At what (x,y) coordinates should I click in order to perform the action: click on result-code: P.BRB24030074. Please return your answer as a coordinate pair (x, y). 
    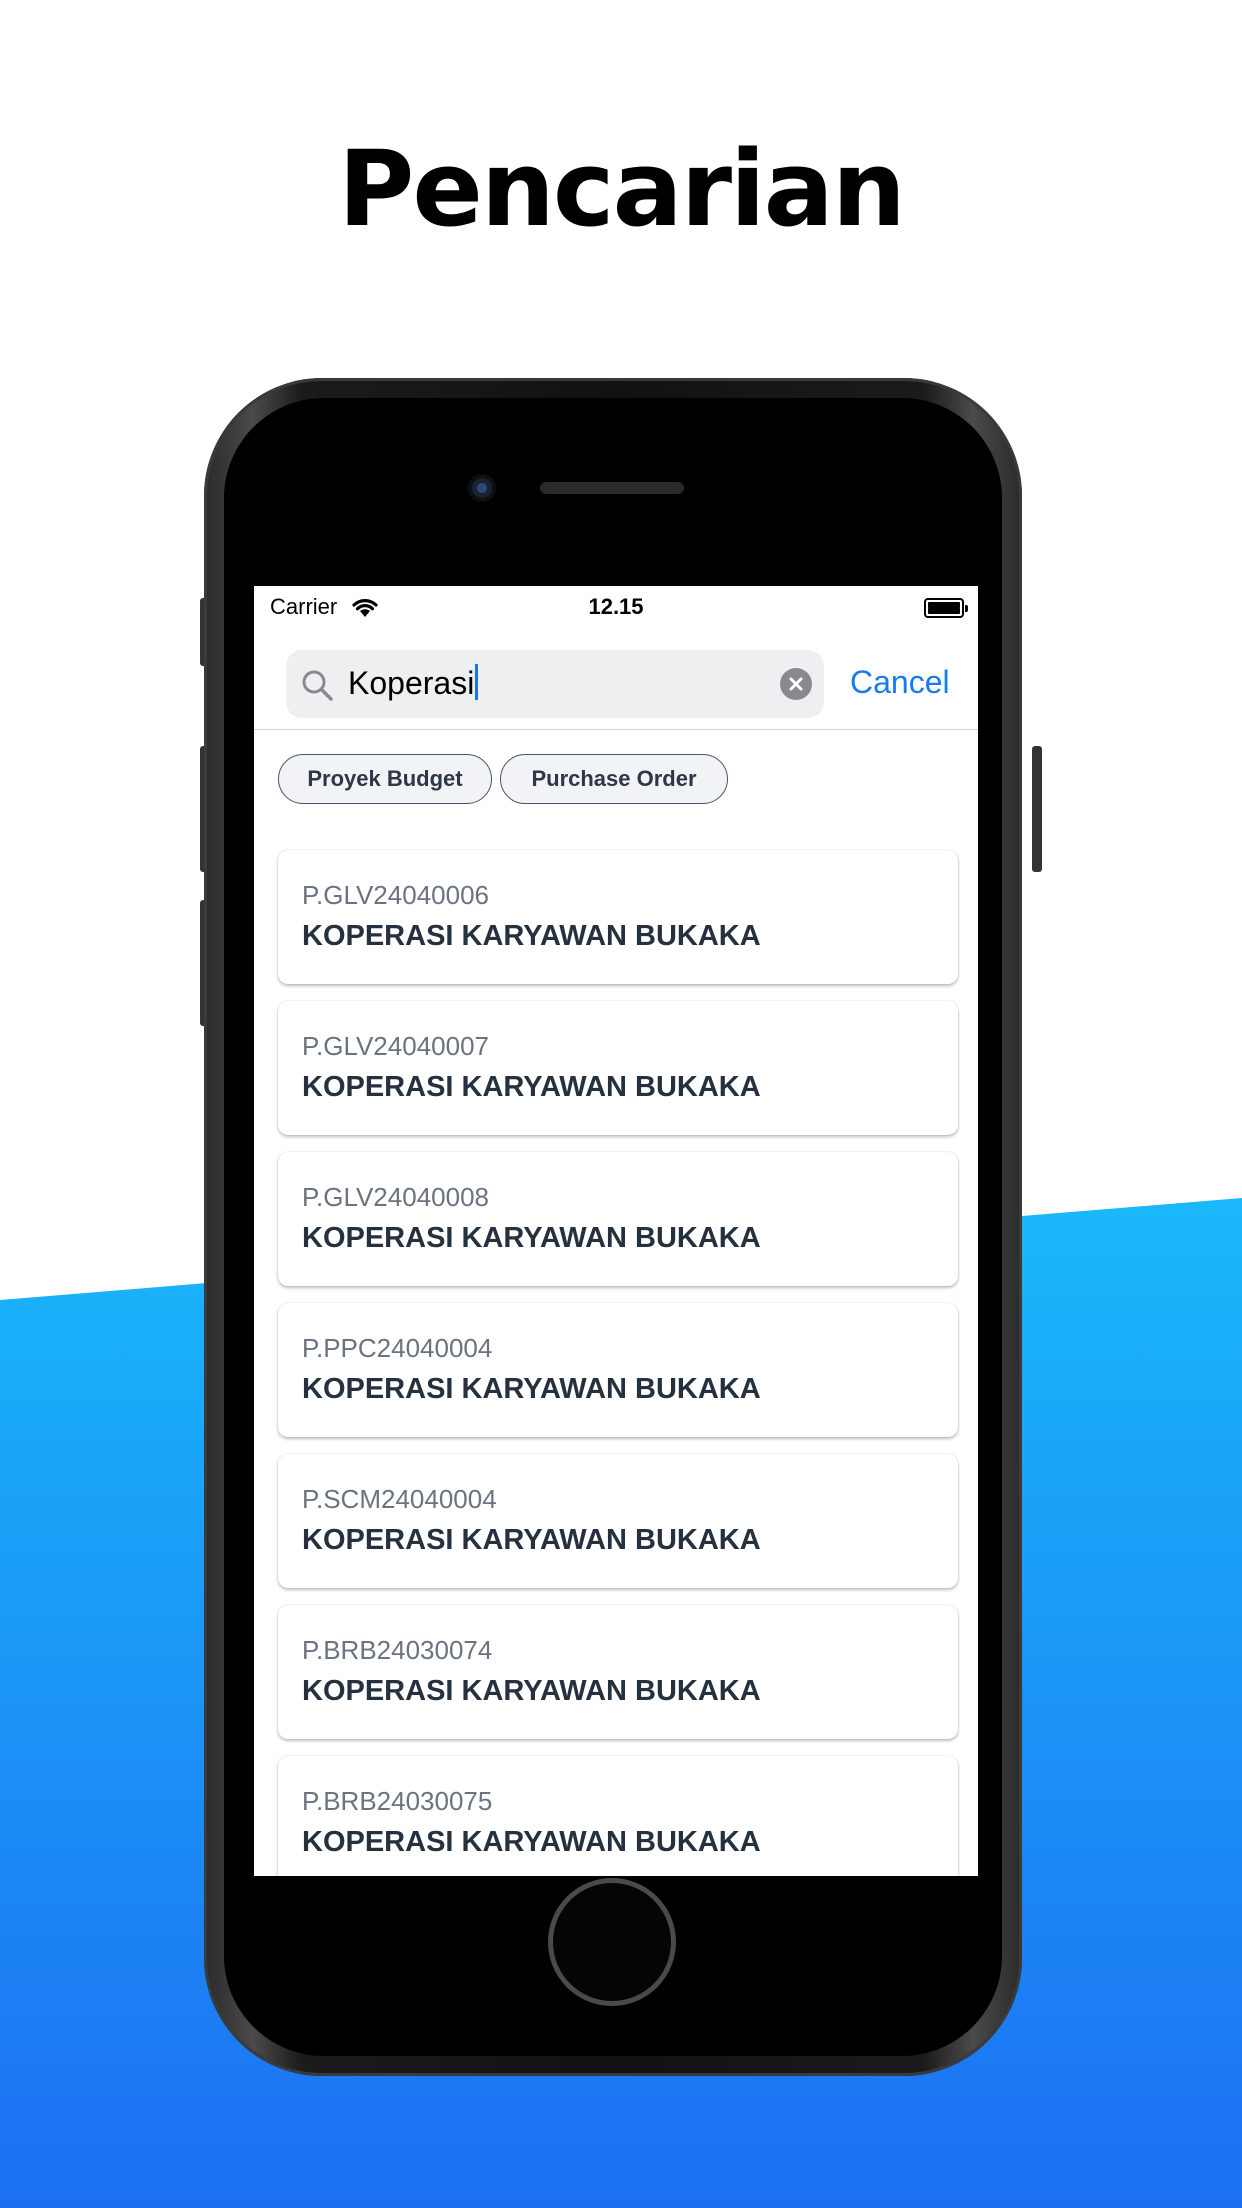
    Looking at the image, I should click on (397, 1650).